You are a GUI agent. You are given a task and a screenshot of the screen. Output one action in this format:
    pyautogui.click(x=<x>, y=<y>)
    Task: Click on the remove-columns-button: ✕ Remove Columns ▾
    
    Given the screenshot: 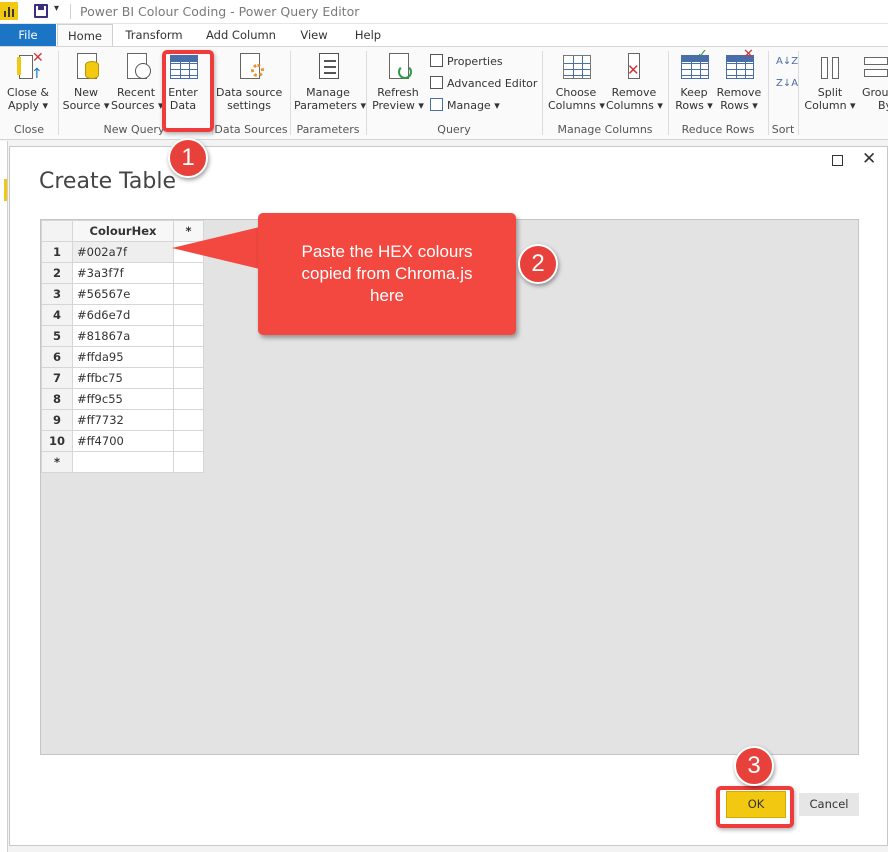 What is the action you would take?
    pyautogui.click(x=634, y=81)
    